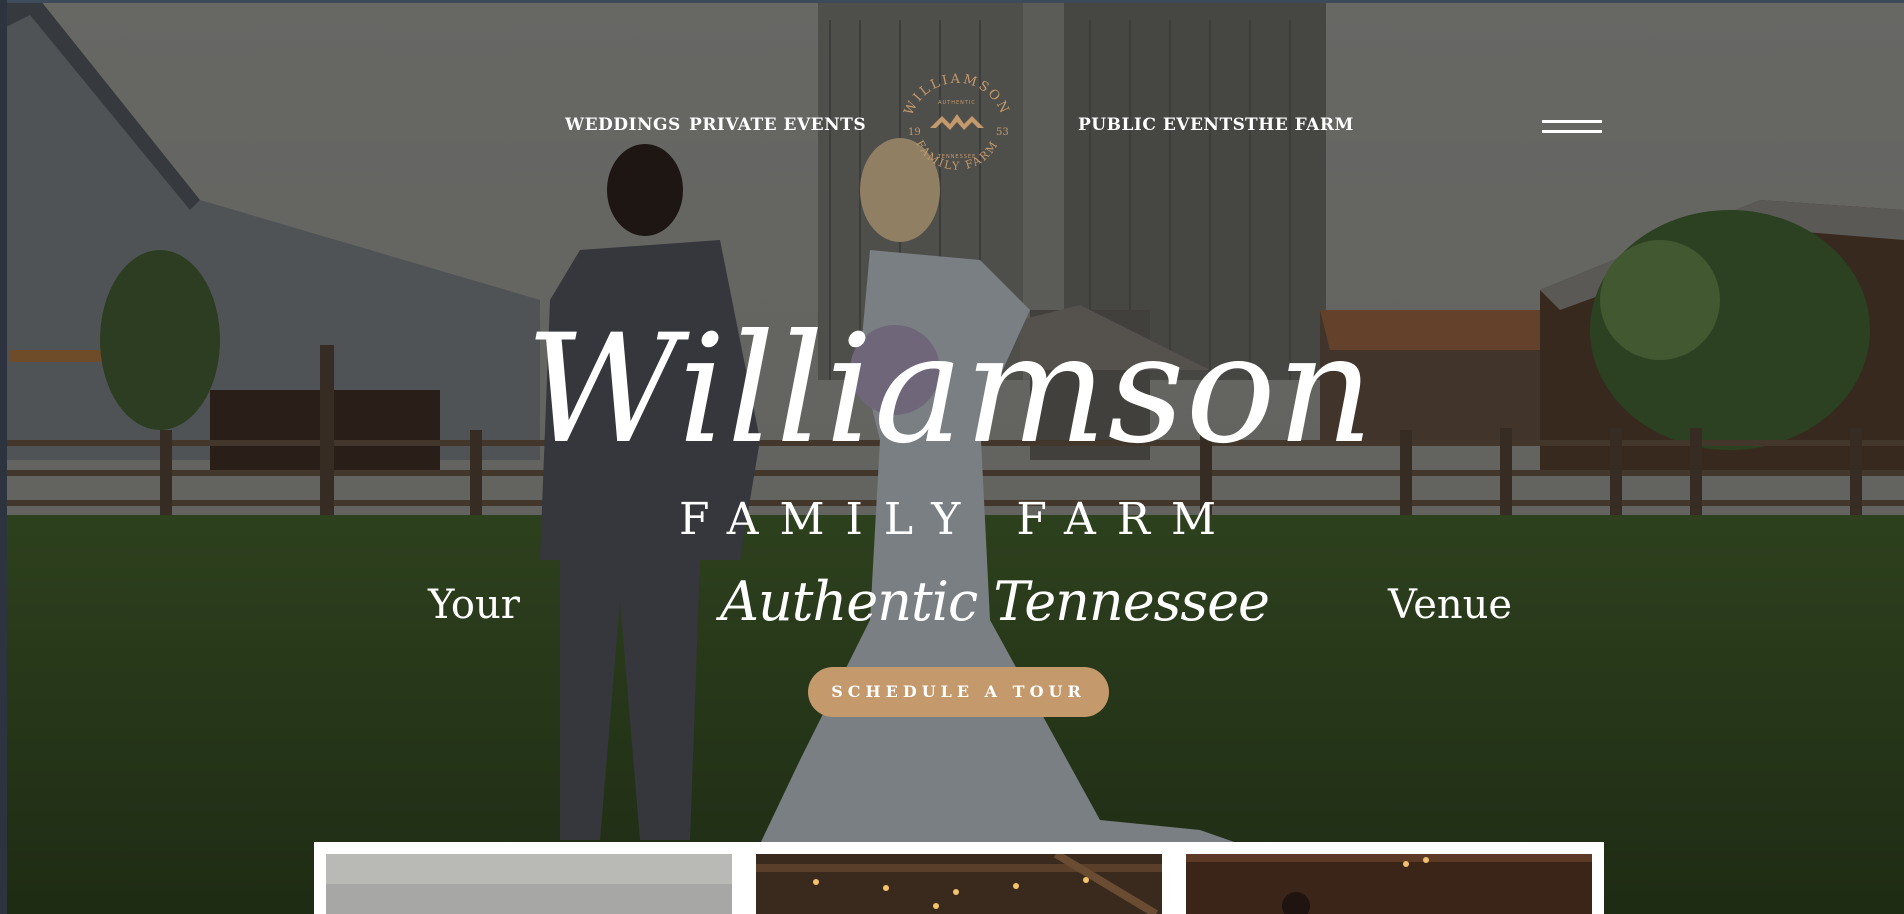 Image resolution: width=1904 pixels, height=914 pixels. What do you see at coordinates (995, 601) in the screenshot?
I see `tagline-script: Authentic Tennessee` at bounding box center [995, 601].